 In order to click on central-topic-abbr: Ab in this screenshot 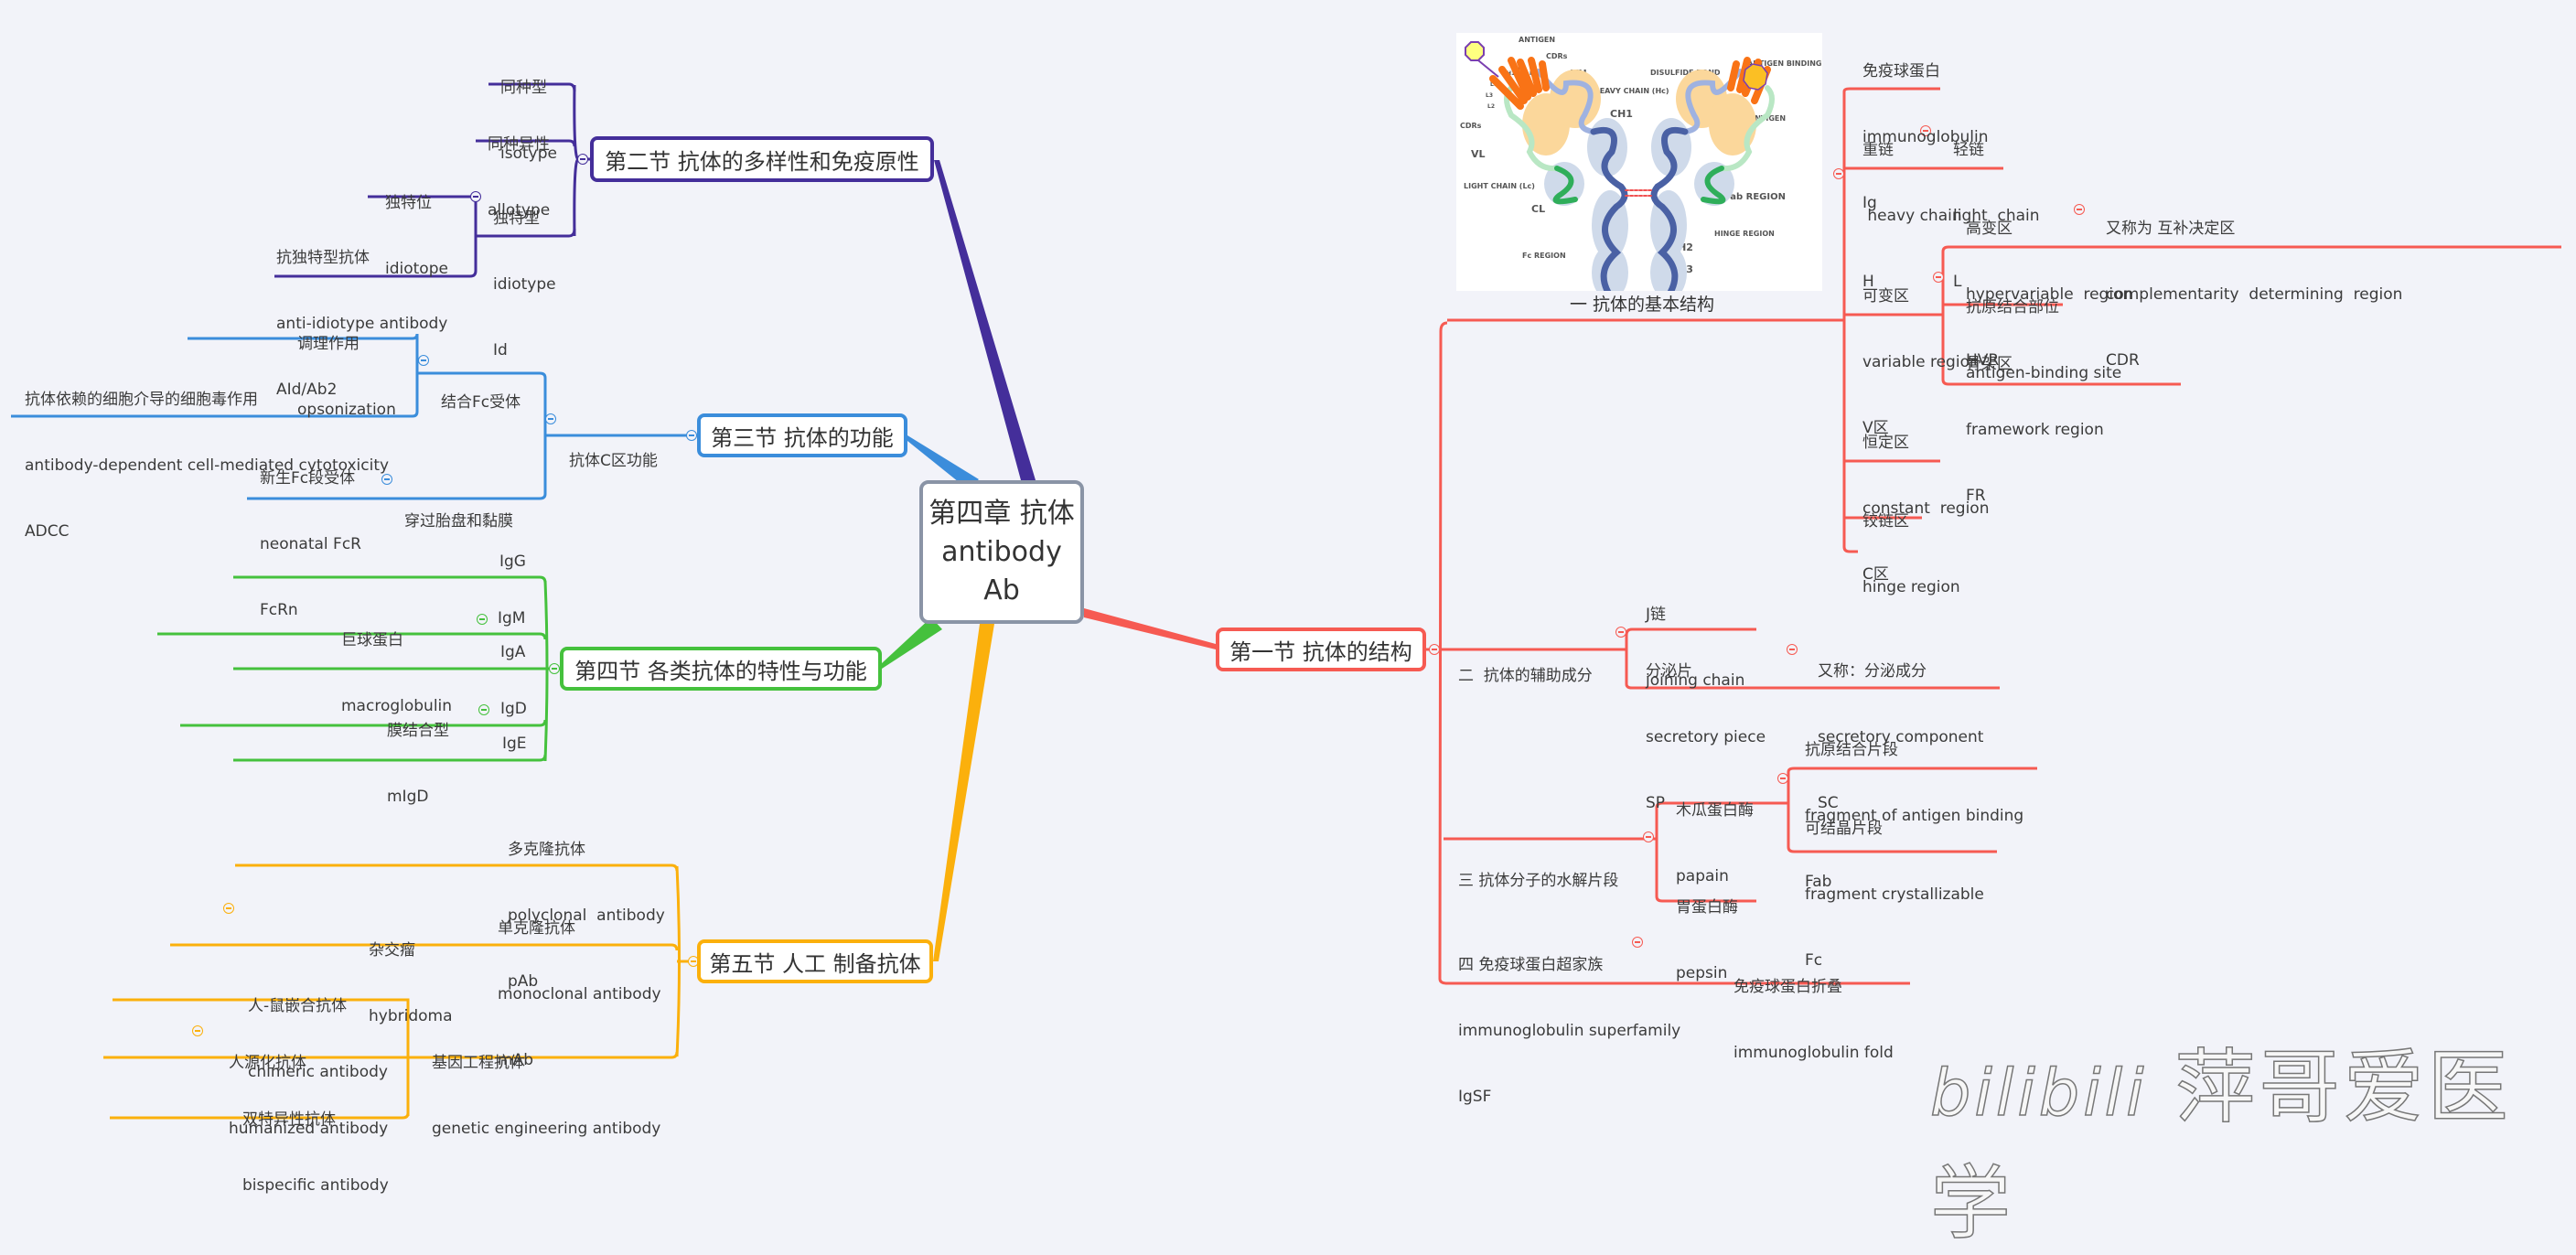, I will do `click(1002, 590)`.